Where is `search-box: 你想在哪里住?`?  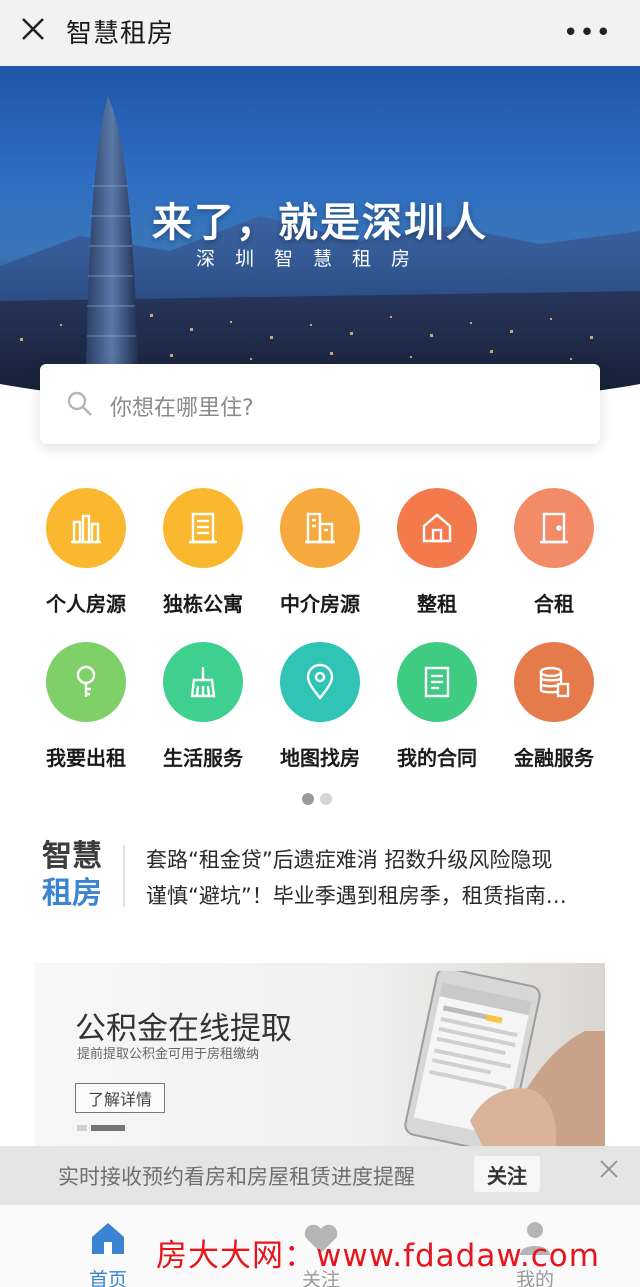
search-box: 你想在哪里住? is located at coordinates (320, 404).